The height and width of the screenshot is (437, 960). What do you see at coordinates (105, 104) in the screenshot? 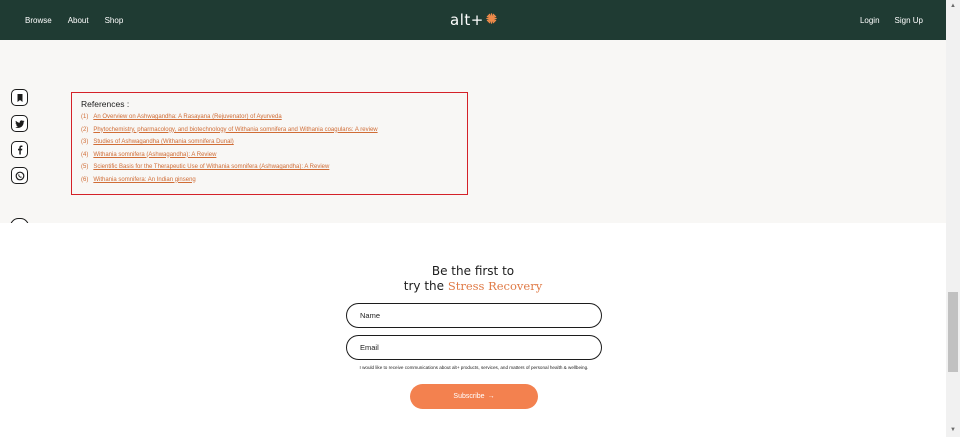
I see `references-title: References :` at bounding box center [105, 104].